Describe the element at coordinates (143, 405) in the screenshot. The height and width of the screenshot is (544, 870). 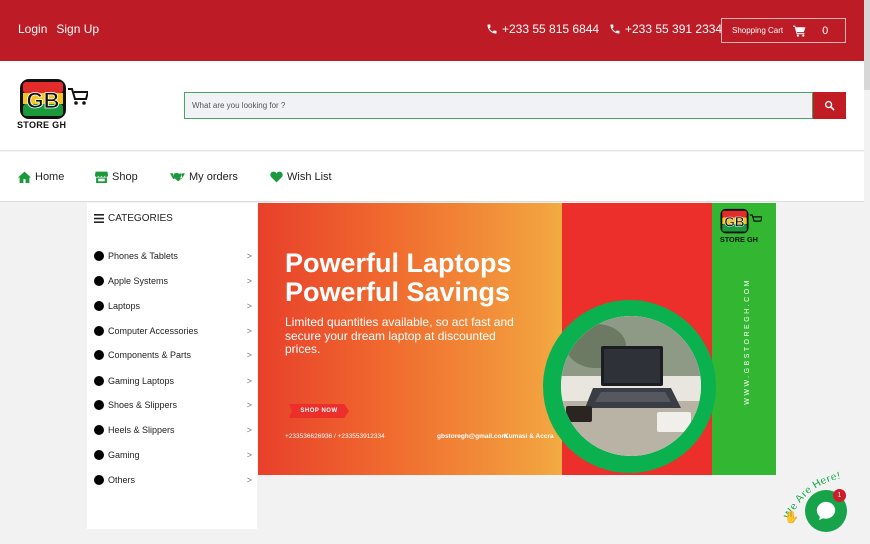
I see `category-label: Shoes & Slippers` at that location.